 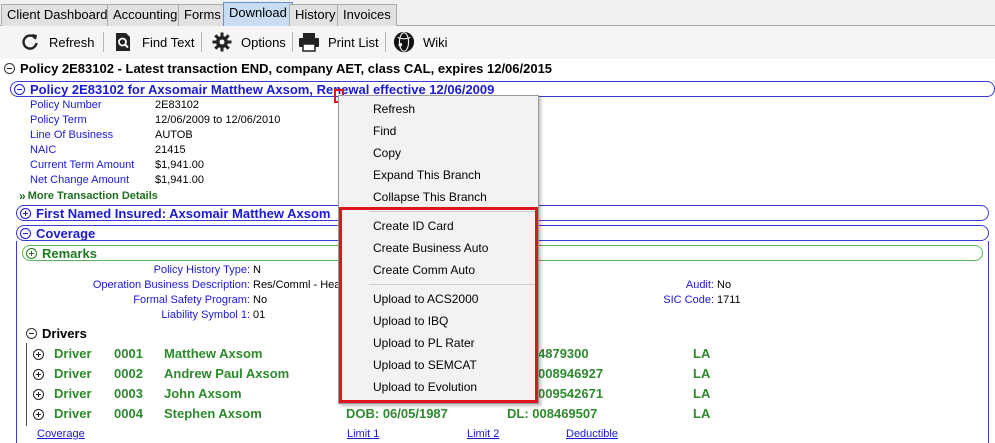 What do you see at coordinates (438, 321) in the screenshot?
I see `menu-item-upload-ibq: Upload to IBQ` at bounding box center [438, 321].